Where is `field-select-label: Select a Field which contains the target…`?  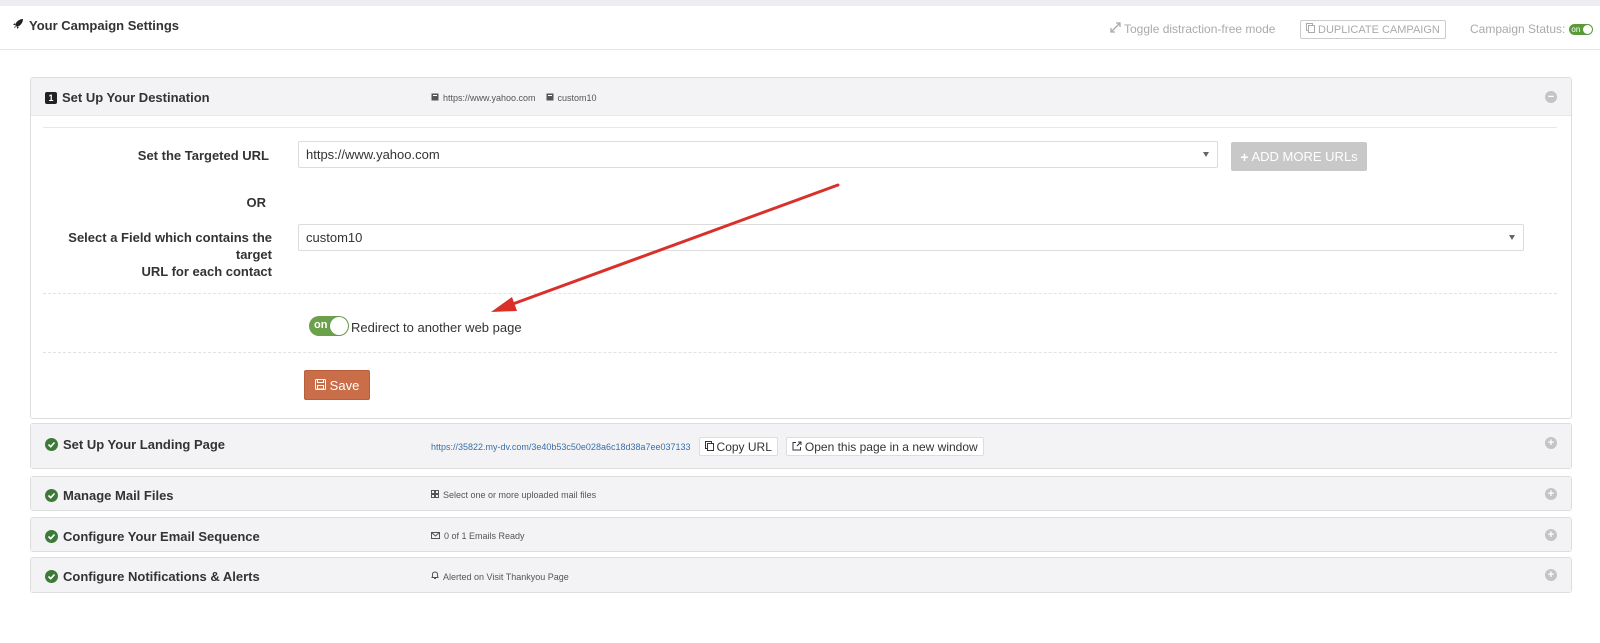
field-select-label: Select a Field which contains the target… is located at coordinates (151, 254).